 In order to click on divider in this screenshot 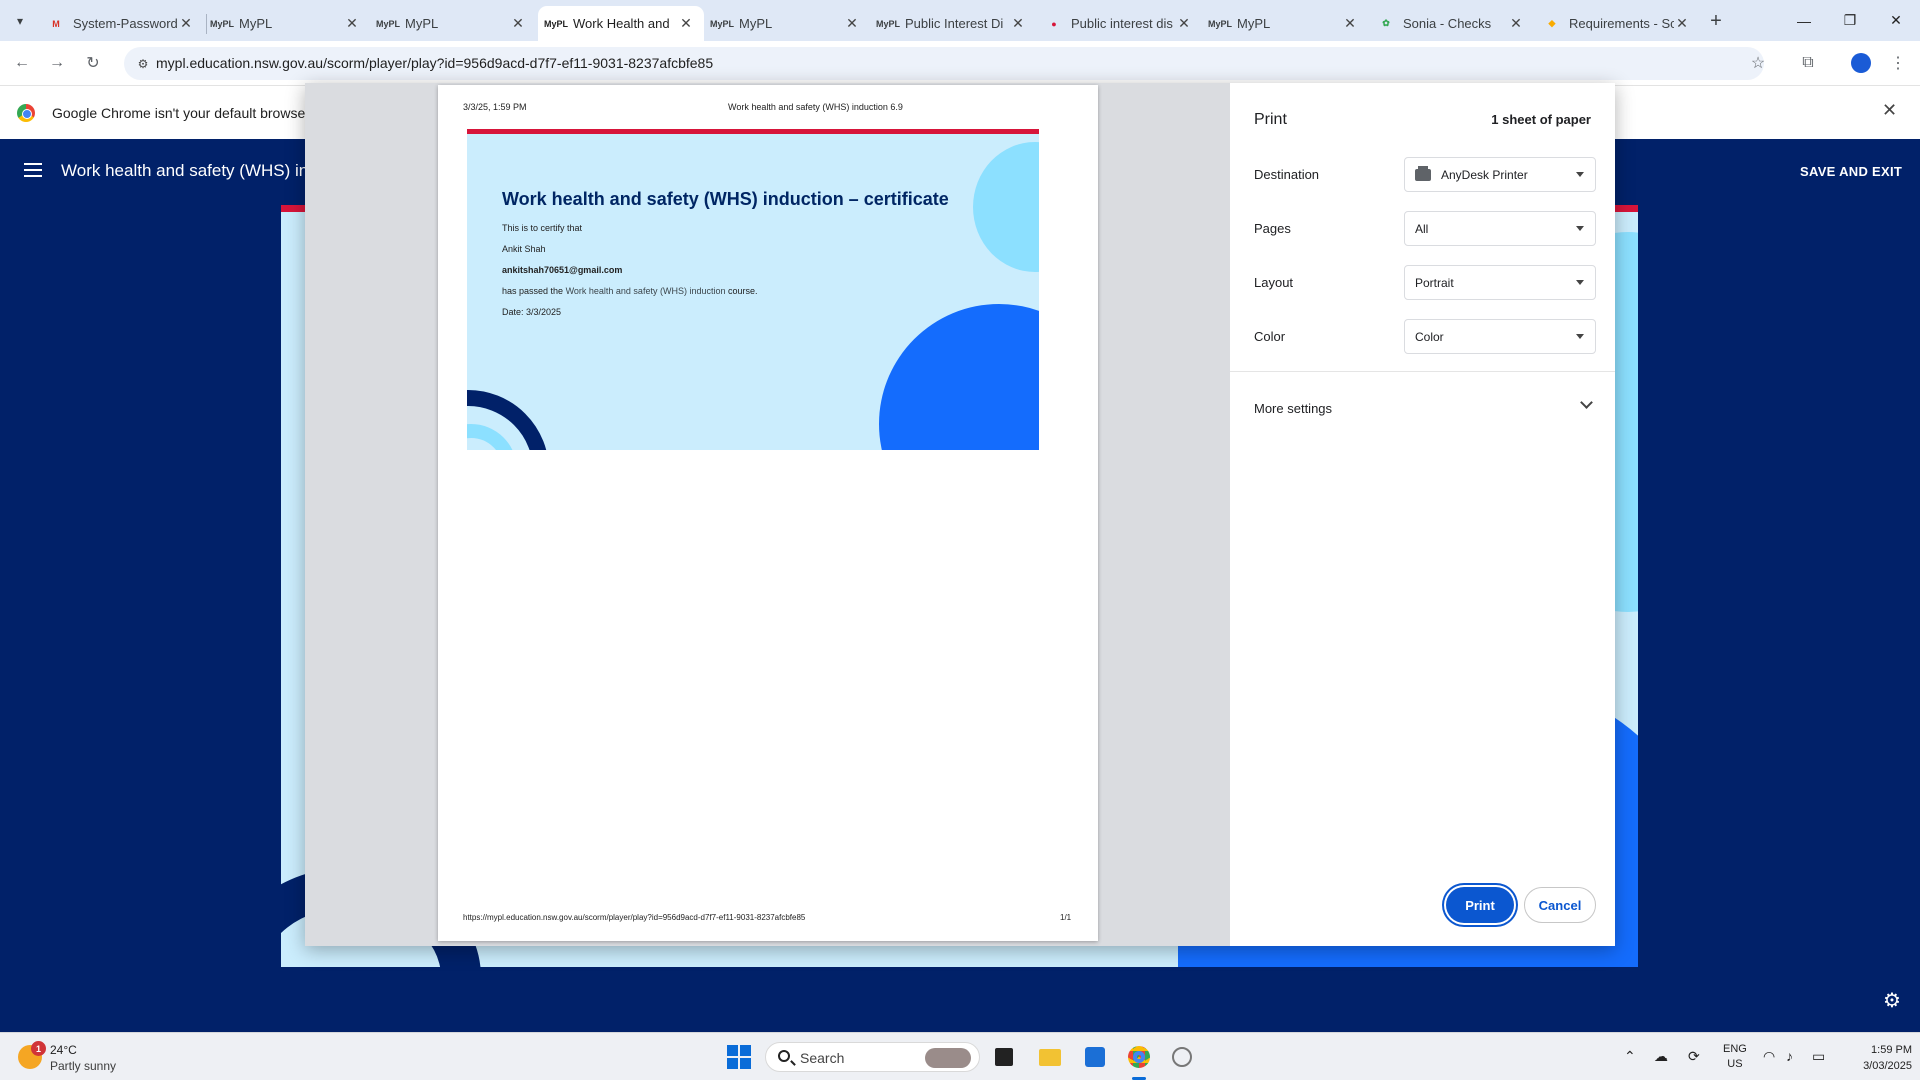, I will do `click(1422, 371)`.